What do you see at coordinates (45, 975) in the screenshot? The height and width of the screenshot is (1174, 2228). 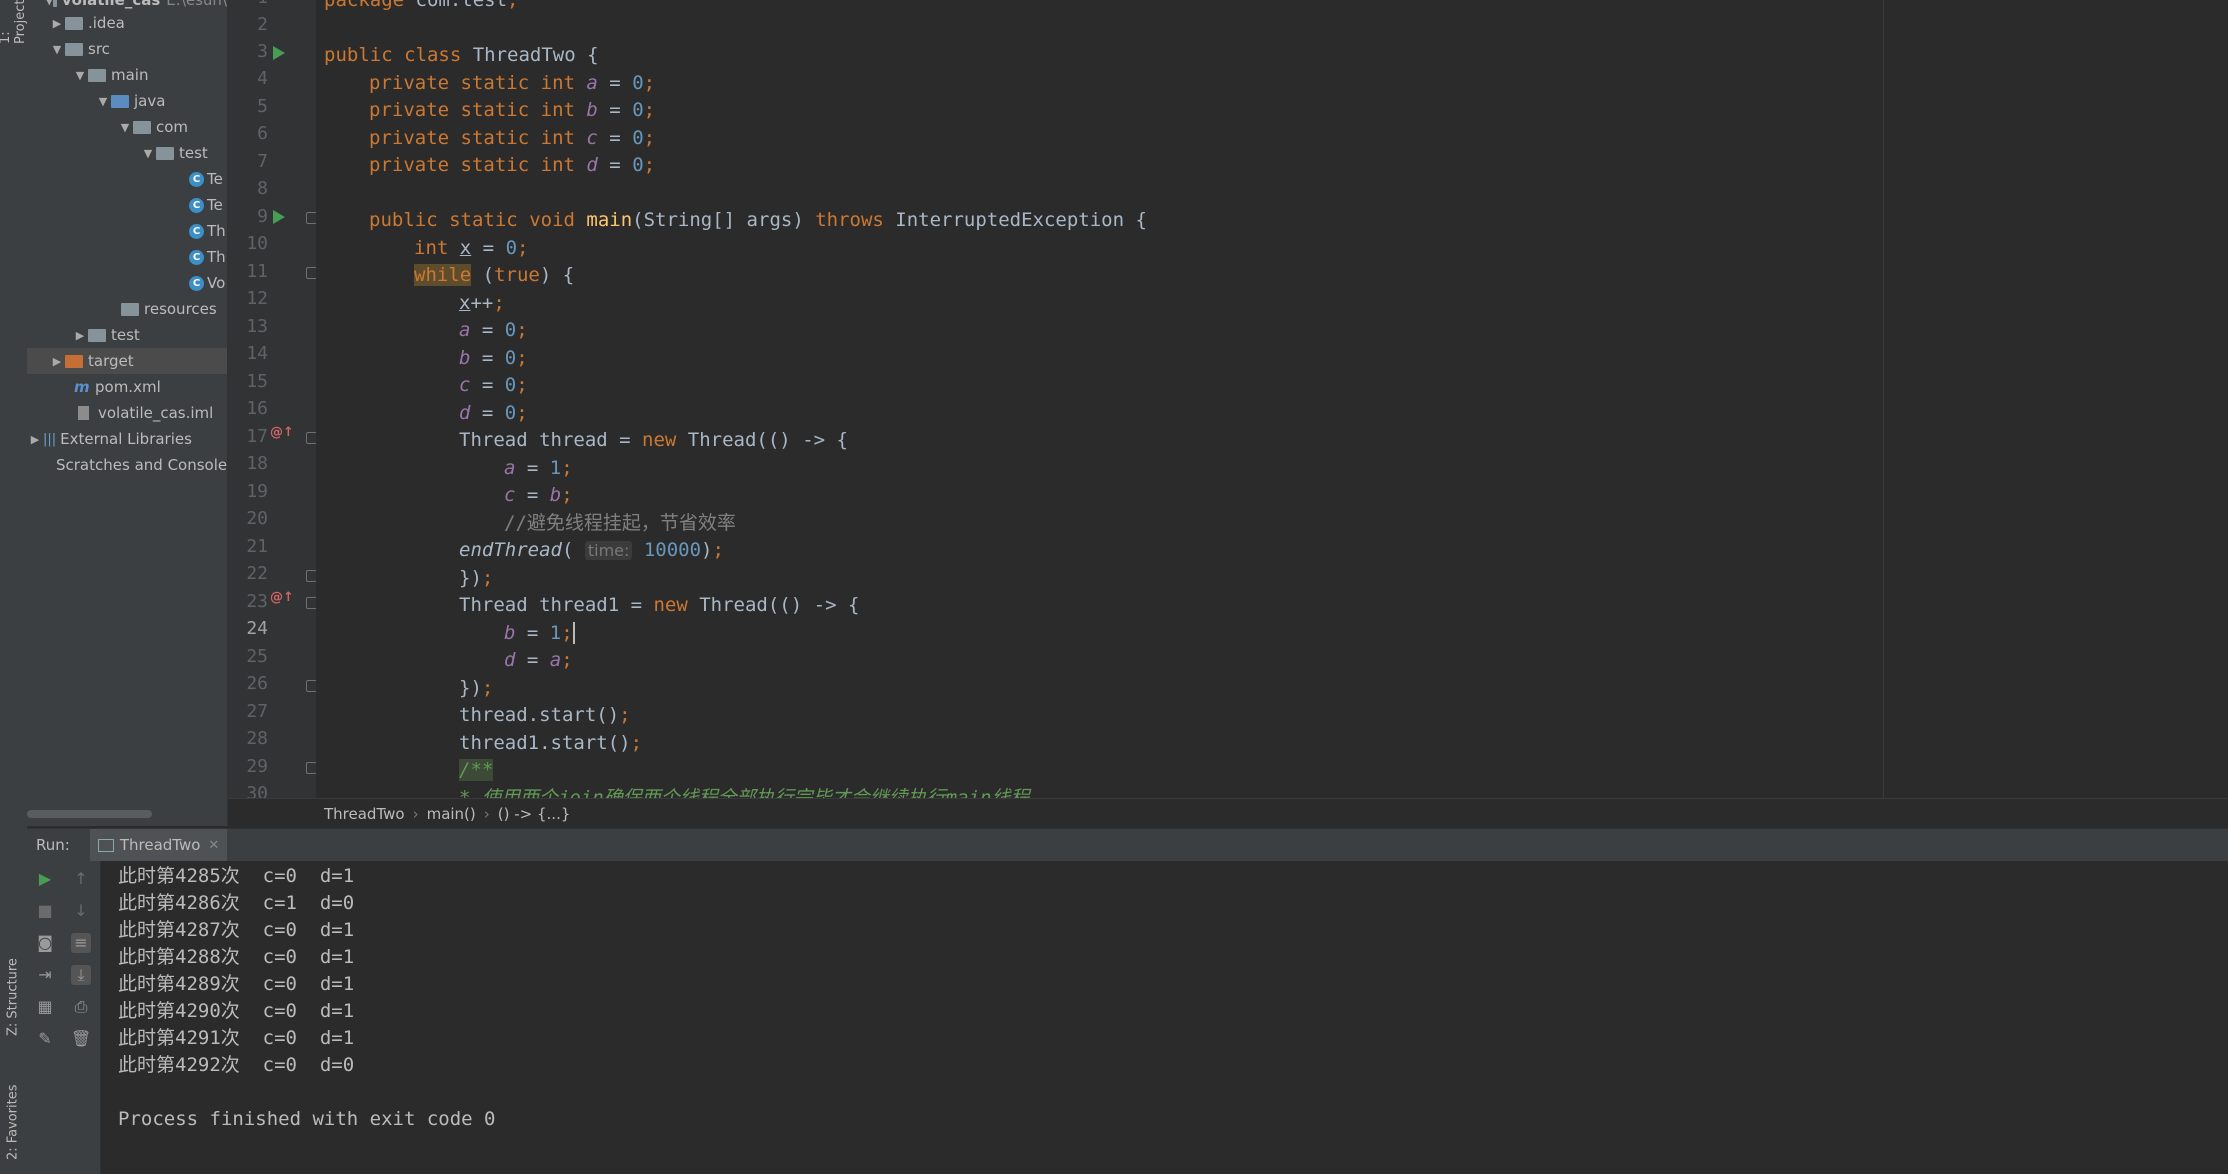 I see `exit-icon: ⇥` at bounding box center [45, 975].